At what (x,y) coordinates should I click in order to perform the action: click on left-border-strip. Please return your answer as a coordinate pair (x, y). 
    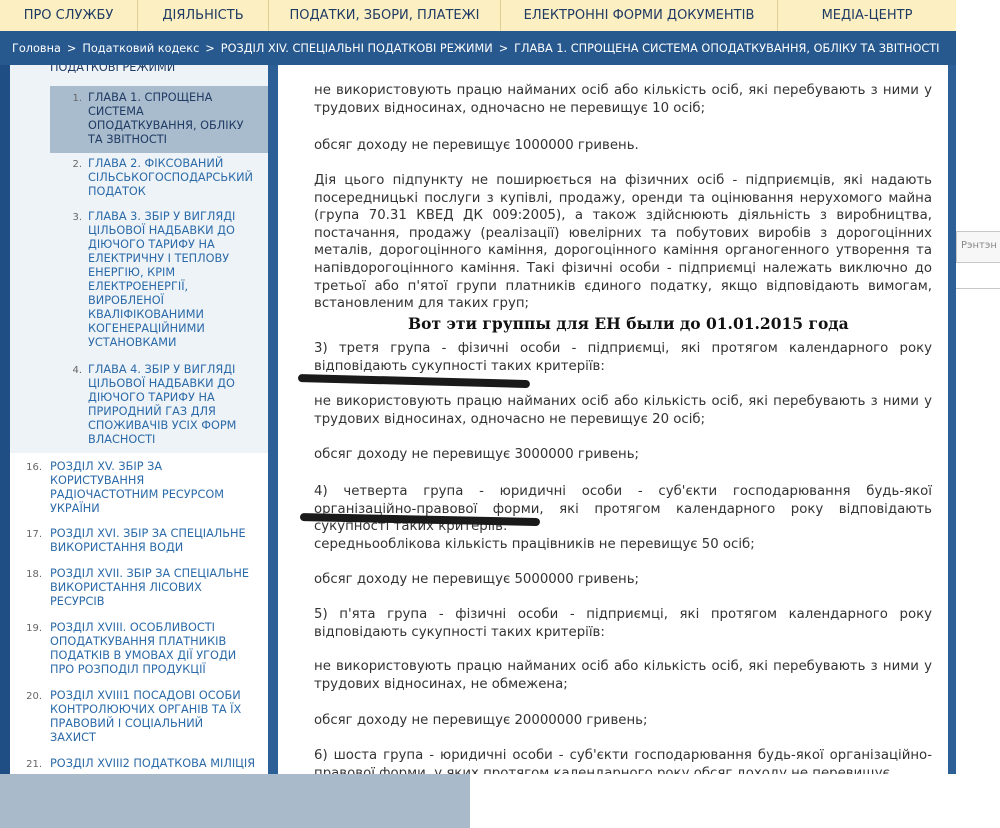
    Looking at the image, I should click on (5, 419).